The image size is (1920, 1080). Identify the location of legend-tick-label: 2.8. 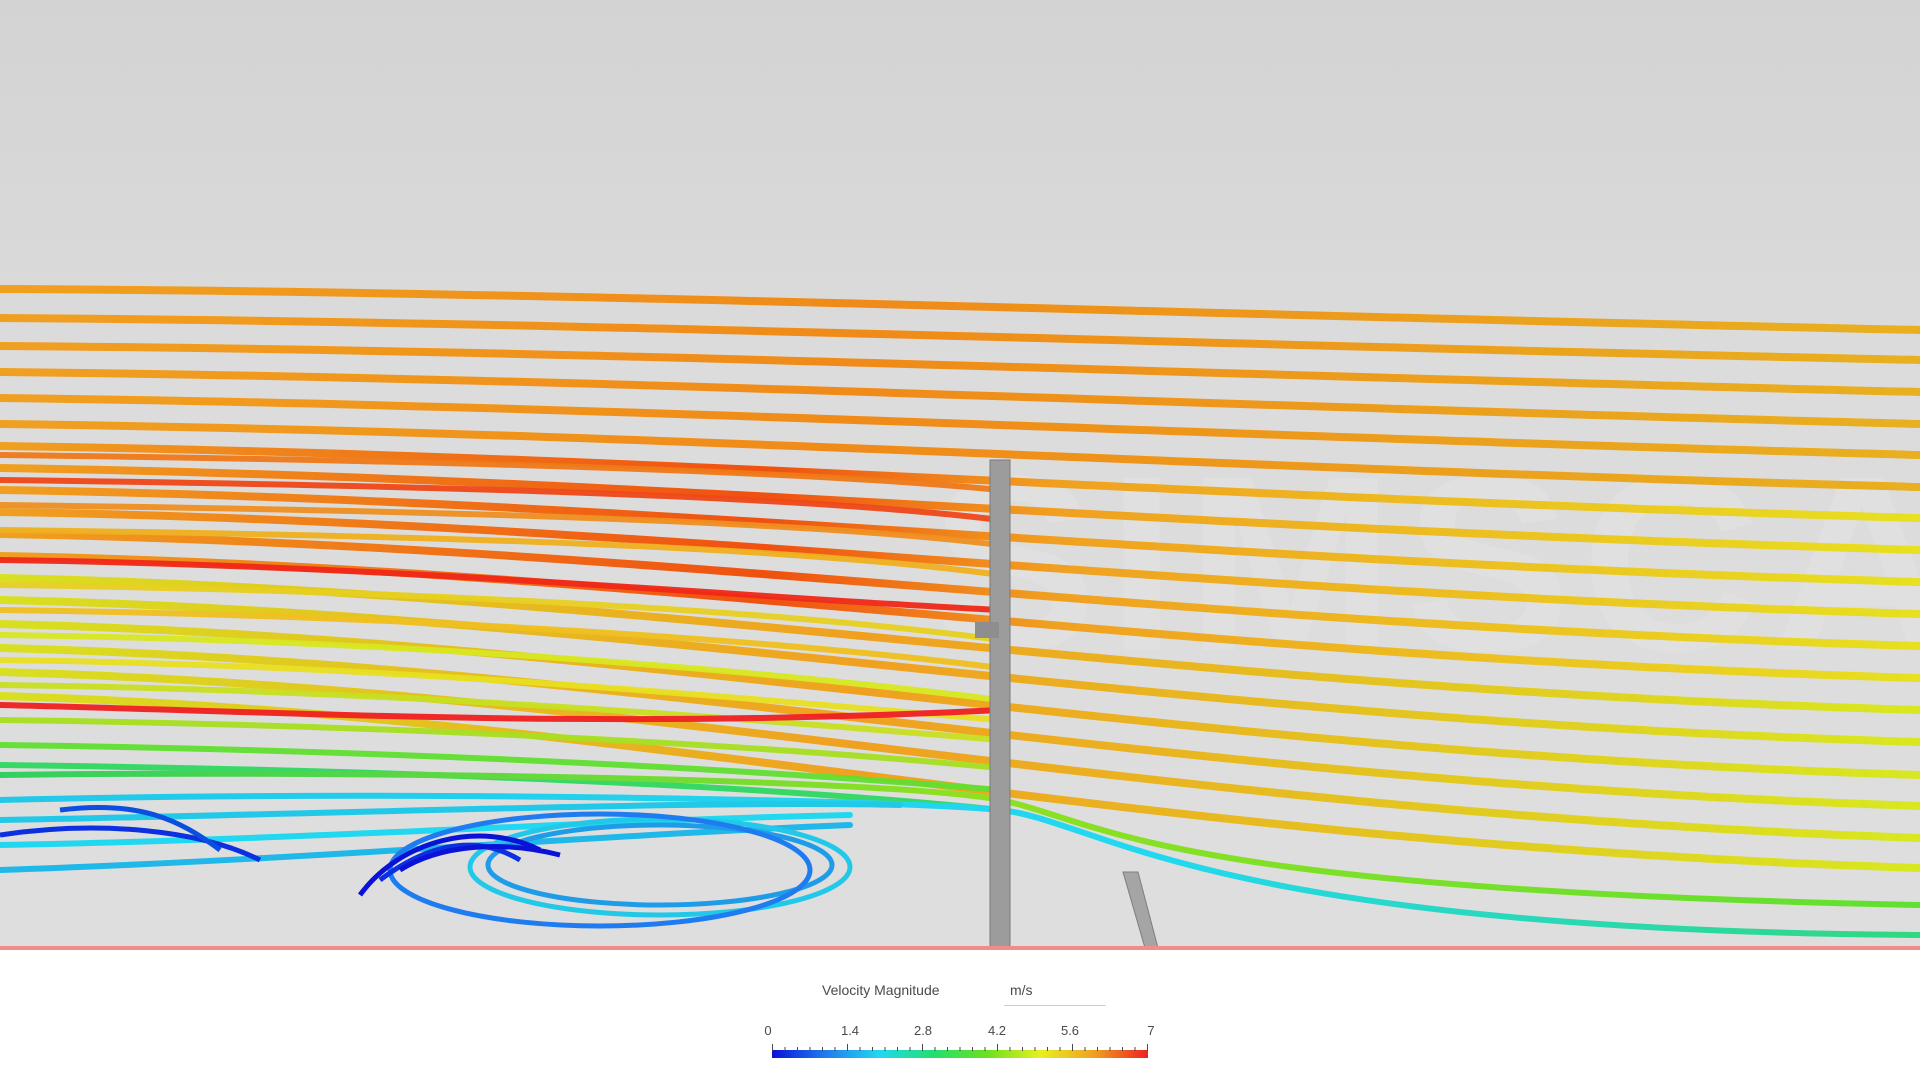
(923, 1030).